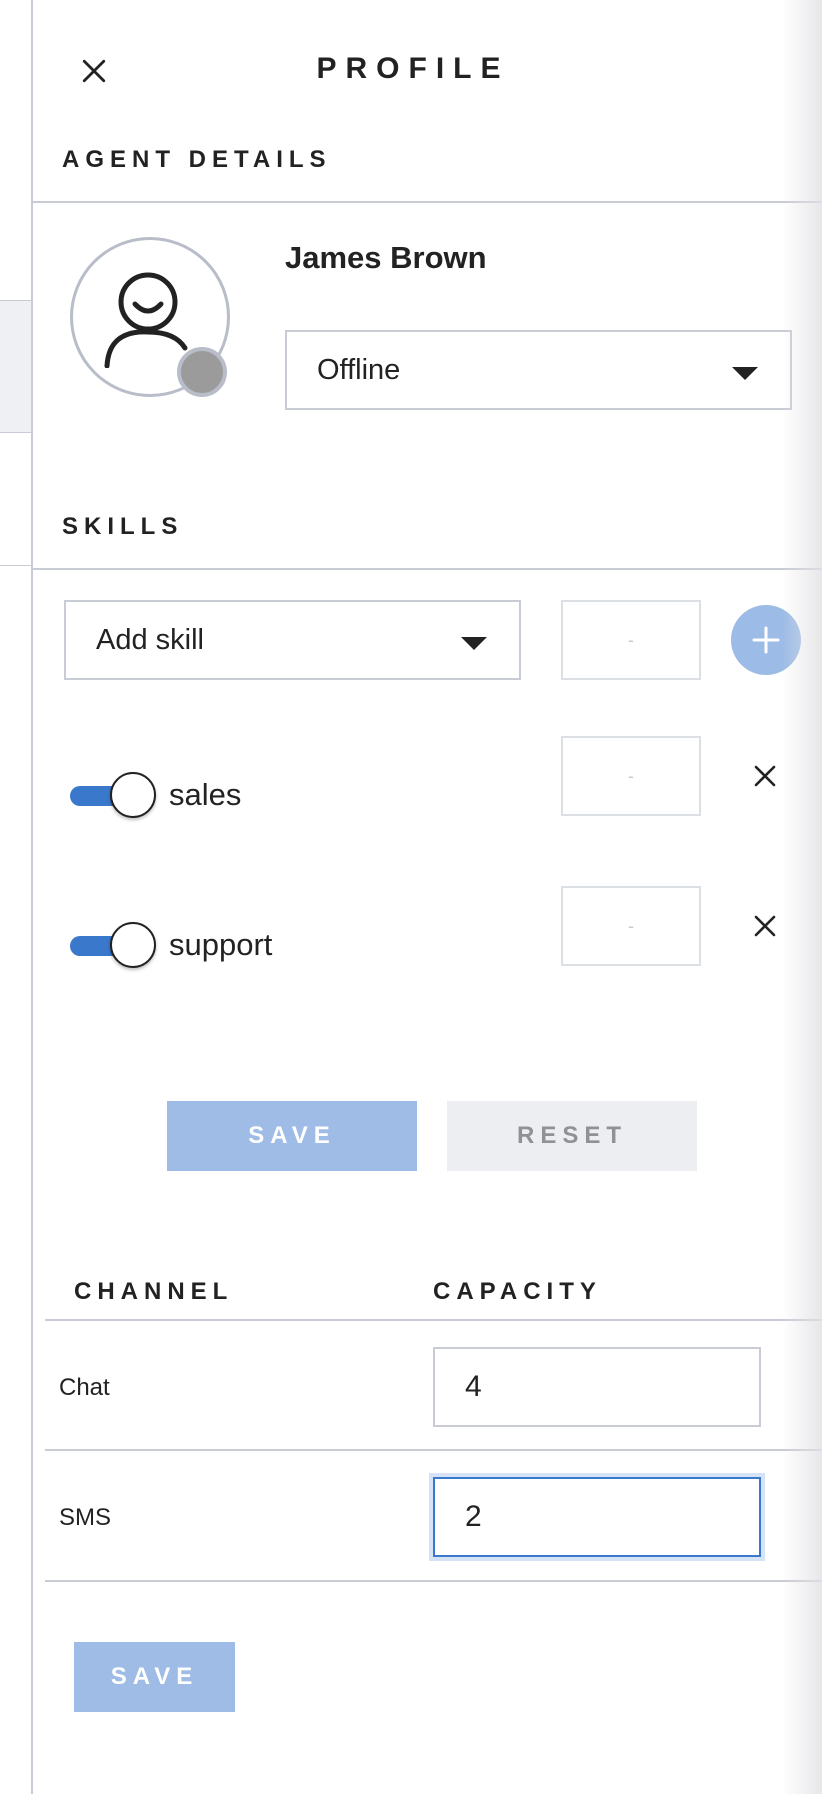 The width and height of the screenshot is (822, 1794). Describe the element at coordinates (84, 1387) in the screenshot. I see `channel-label-chat: Chat` at that location.